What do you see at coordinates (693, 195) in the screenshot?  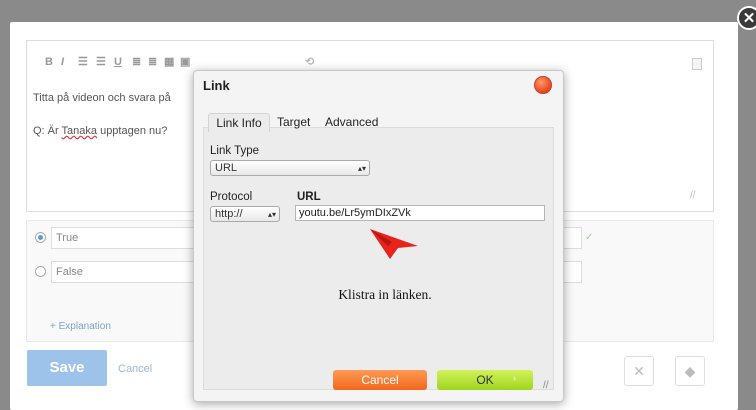 I see `resize-handle-icon: //` at bounding box center [693, 195].